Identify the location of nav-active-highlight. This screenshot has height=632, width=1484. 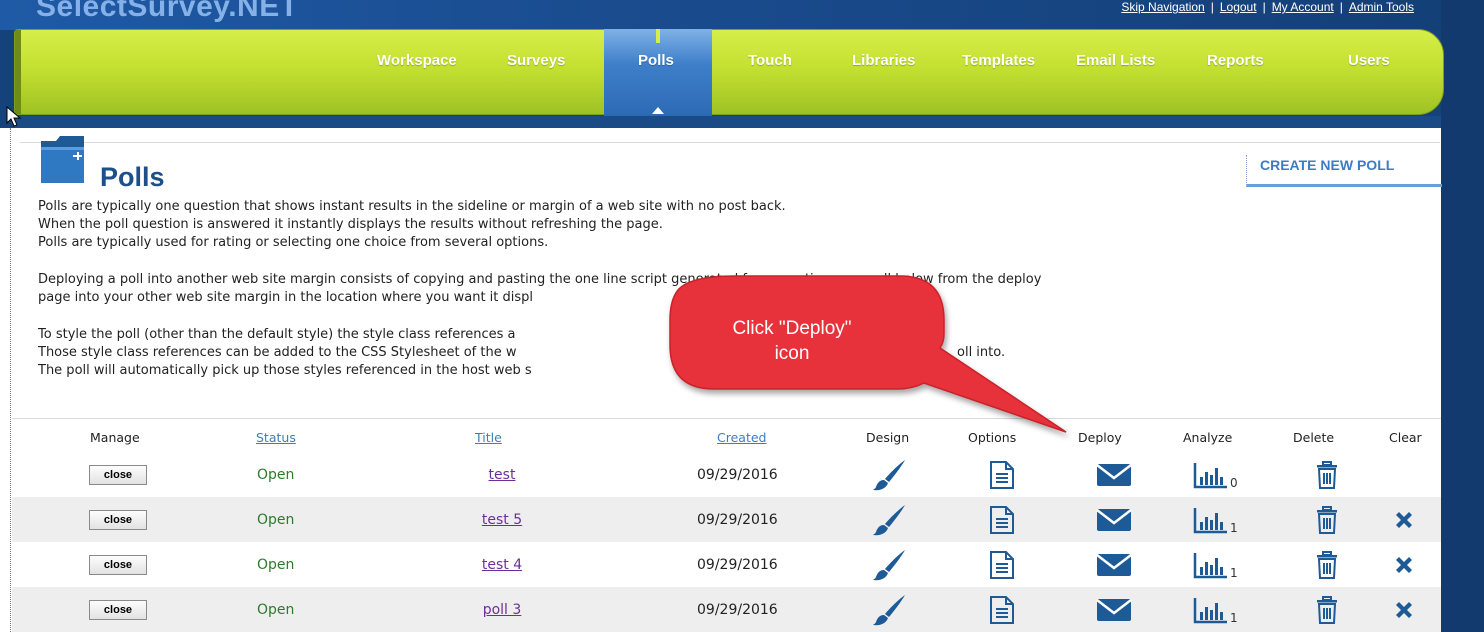
(658, 72).